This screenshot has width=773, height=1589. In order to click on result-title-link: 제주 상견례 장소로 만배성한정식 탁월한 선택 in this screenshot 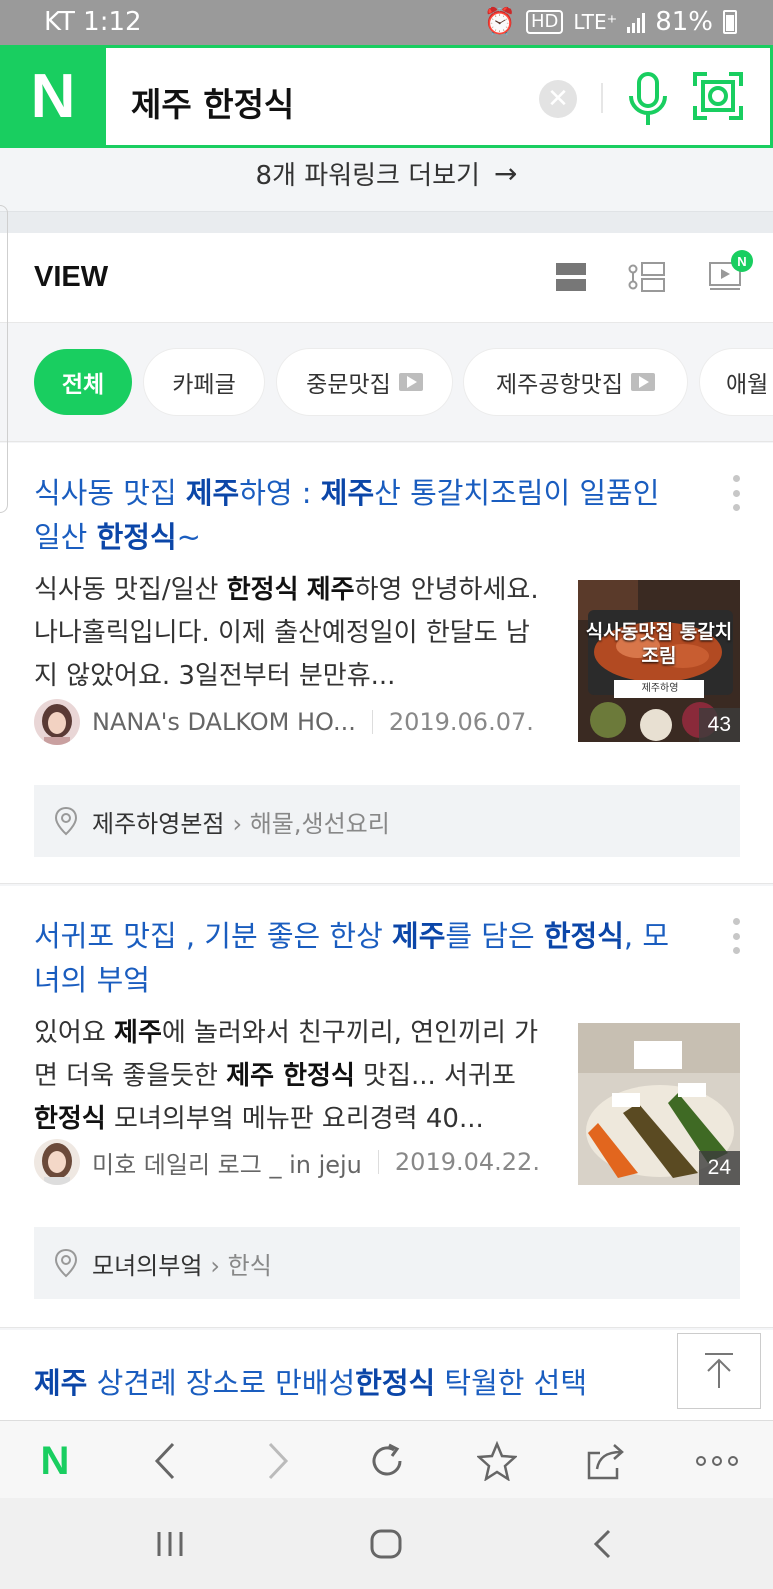, I will do `click(310, 1381)`.